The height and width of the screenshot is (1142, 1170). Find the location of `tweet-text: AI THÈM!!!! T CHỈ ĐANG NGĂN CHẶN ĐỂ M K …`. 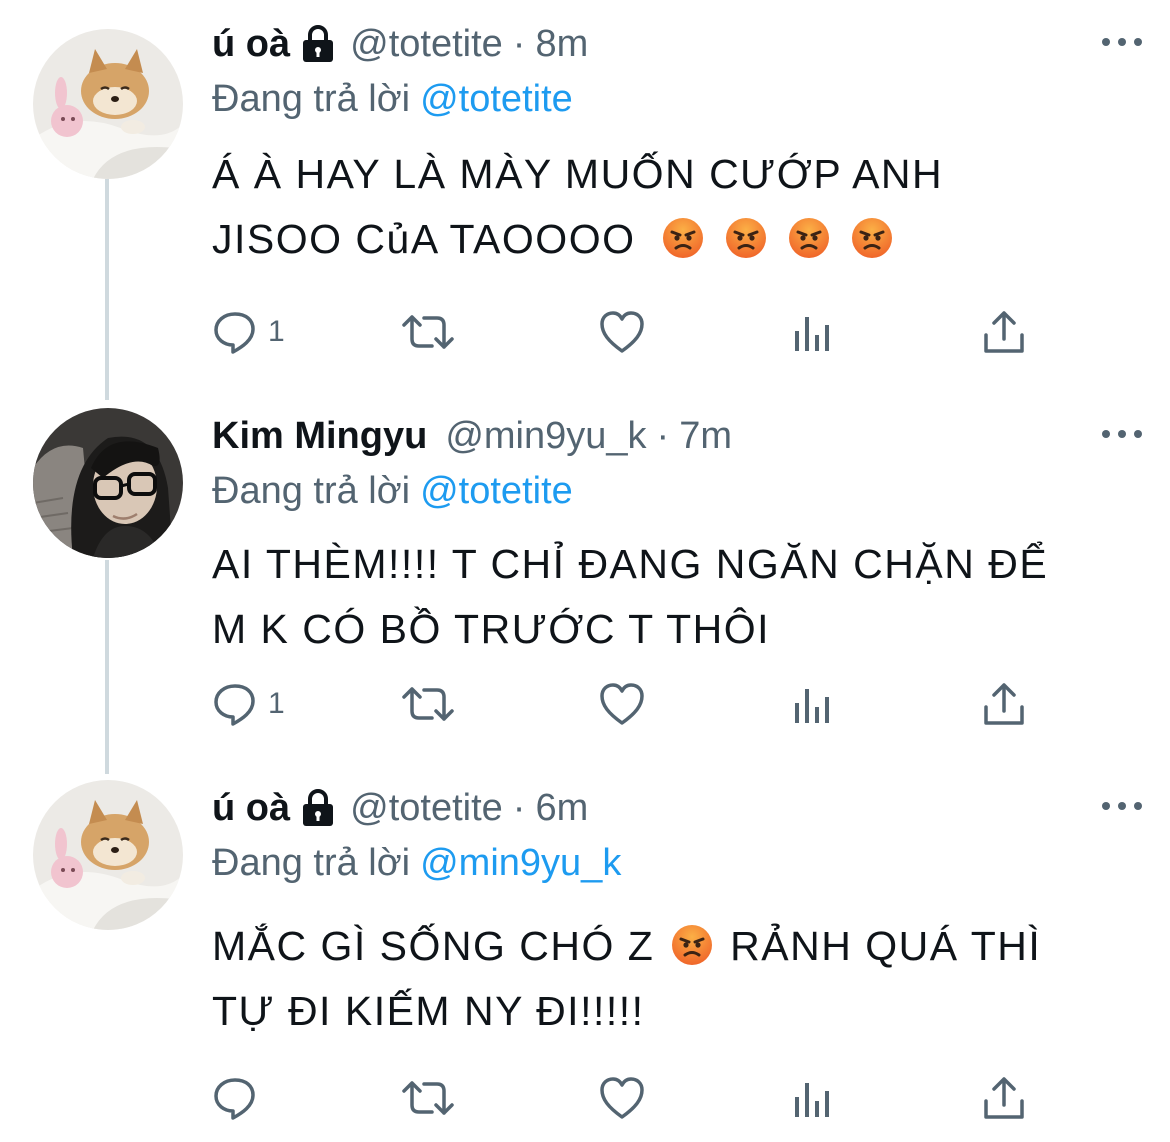

tweet-text: AI THÈM!!!! T CHỈ ĐANG NGĂN CHẶN ĐỂ M K … is located at coordinates (672, 597).